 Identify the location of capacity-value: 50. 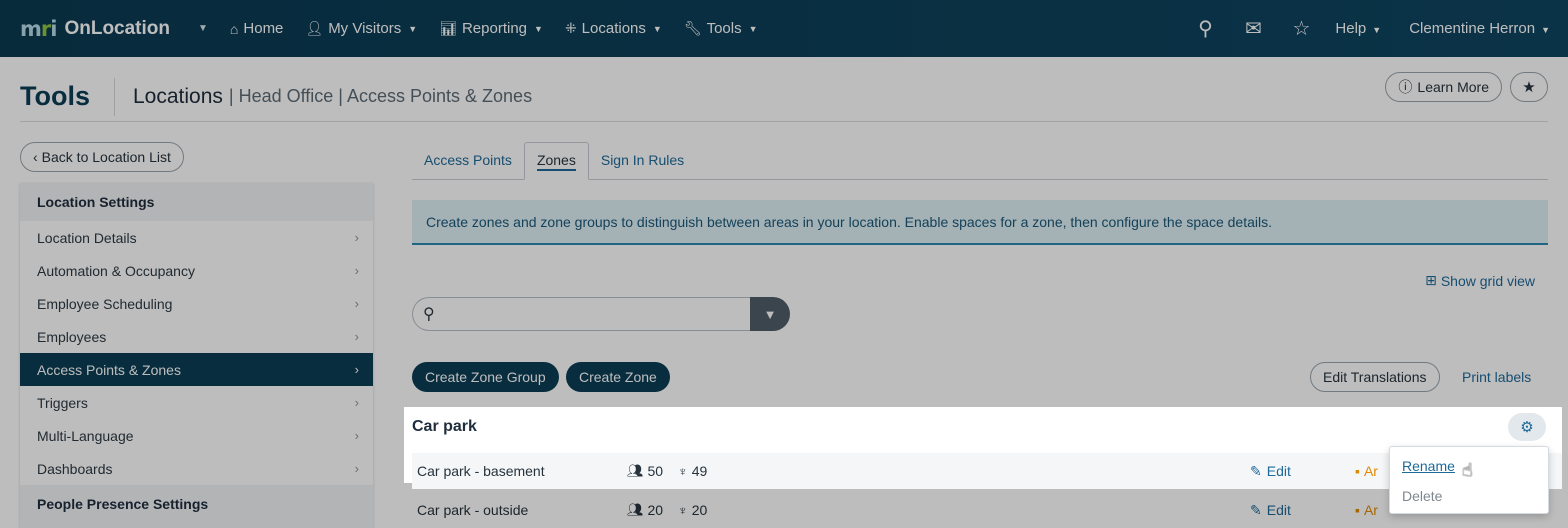
(655, 471).